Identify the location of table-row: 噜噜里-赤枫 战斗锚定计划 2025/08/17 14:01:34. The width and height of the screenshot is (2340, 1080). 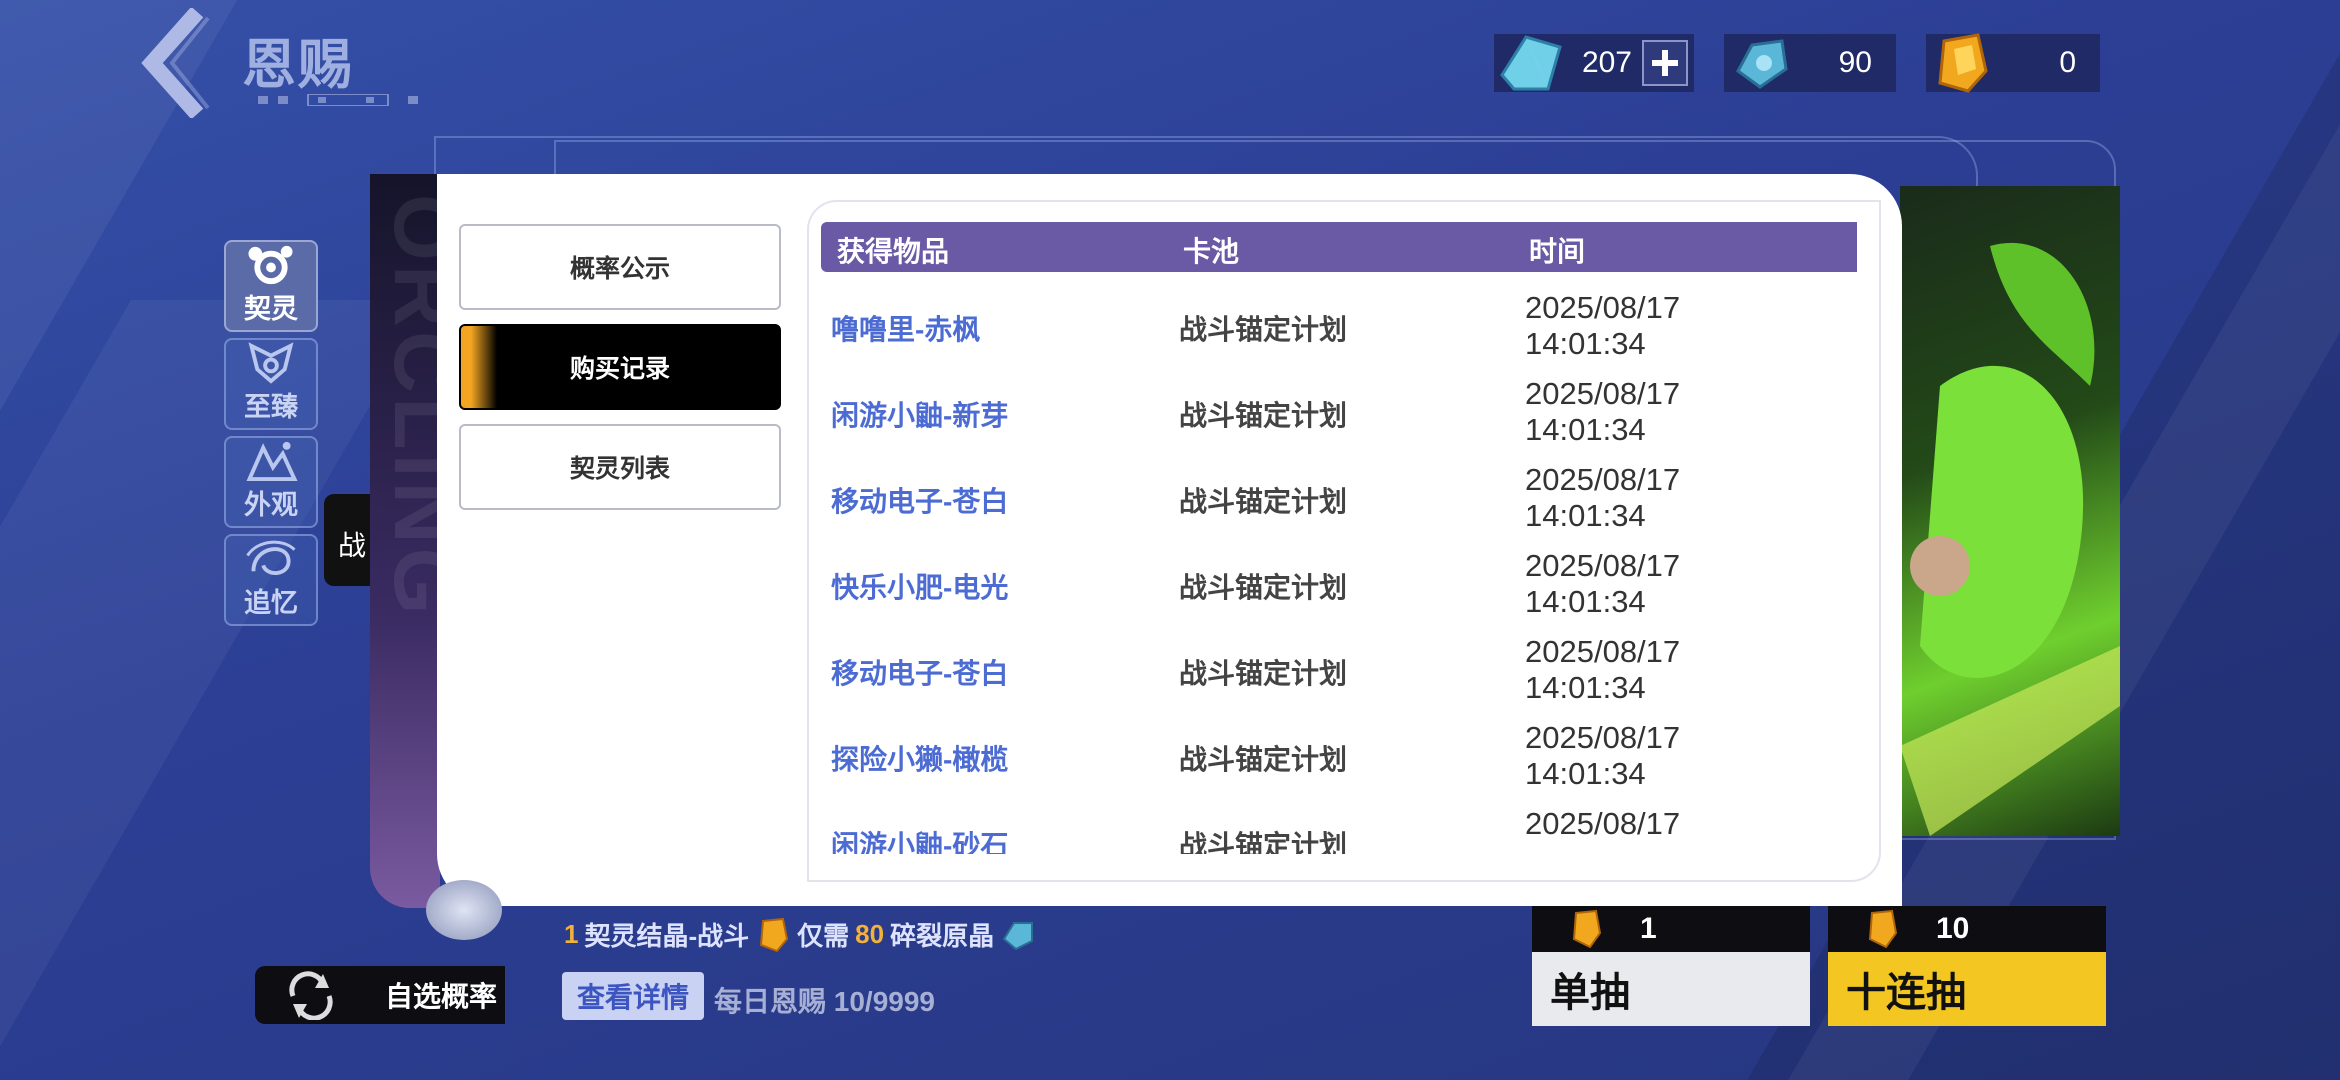
(1344, 325).